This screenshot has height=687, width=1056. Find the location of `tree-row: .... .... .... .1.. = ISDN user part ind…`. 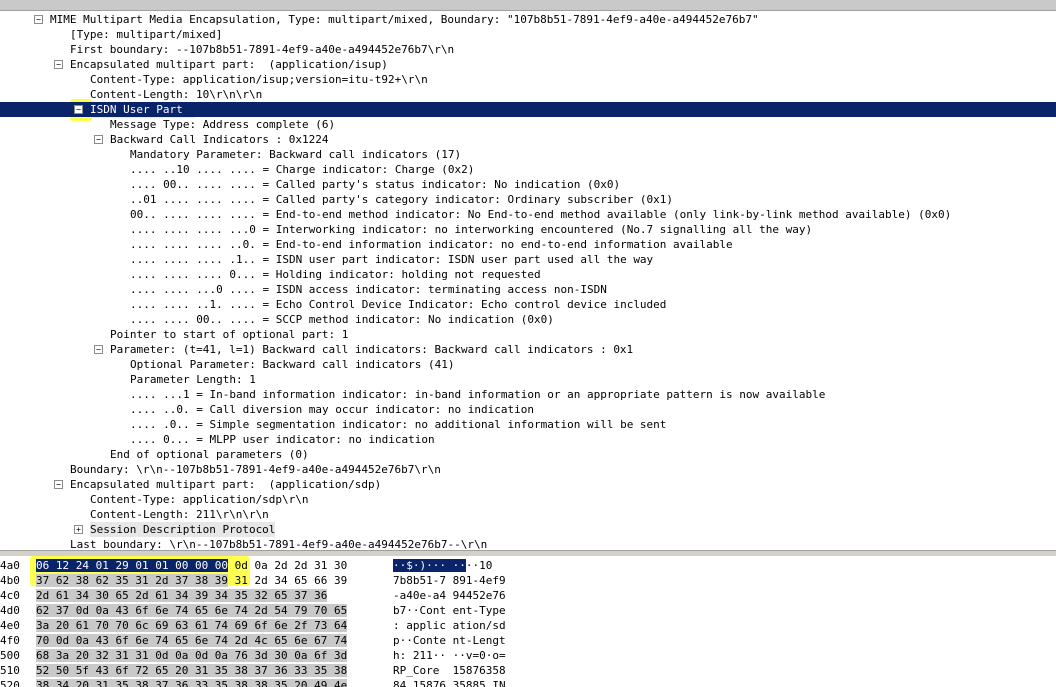

tree-row: .... .... .... .1.. = ISDN user part ind… is located at coordinates (528, 259).